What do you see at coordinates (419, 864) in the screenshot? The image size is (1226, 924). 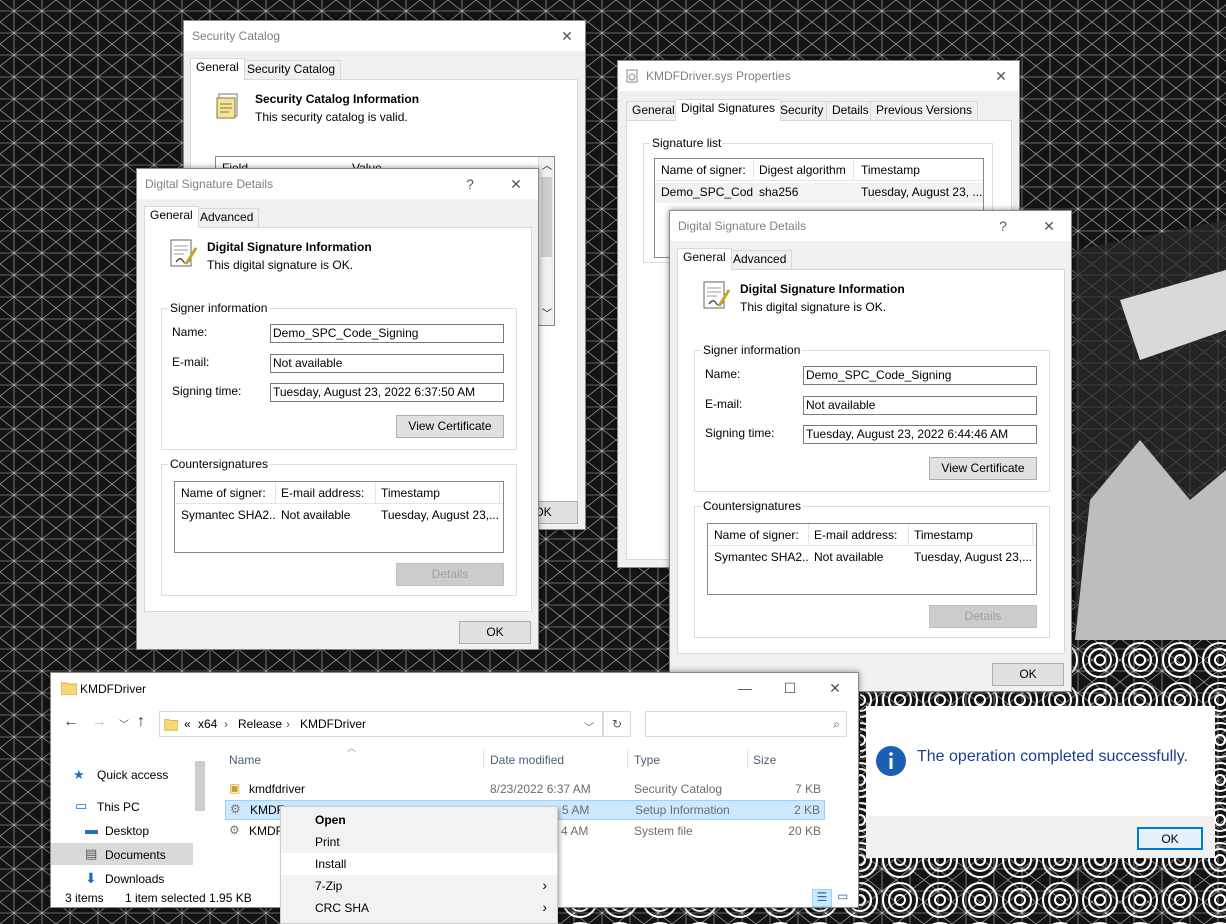 I see `menu-item-install: Install` at bounding box center [419, 864].